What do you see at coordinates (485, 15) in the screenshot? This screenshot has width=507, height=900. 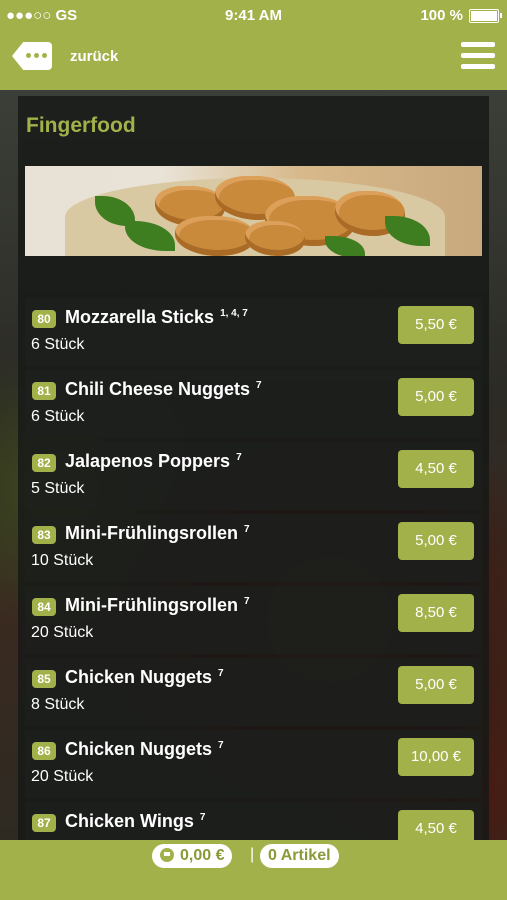 I see `battery-icon` at bounding box center [485, 15].